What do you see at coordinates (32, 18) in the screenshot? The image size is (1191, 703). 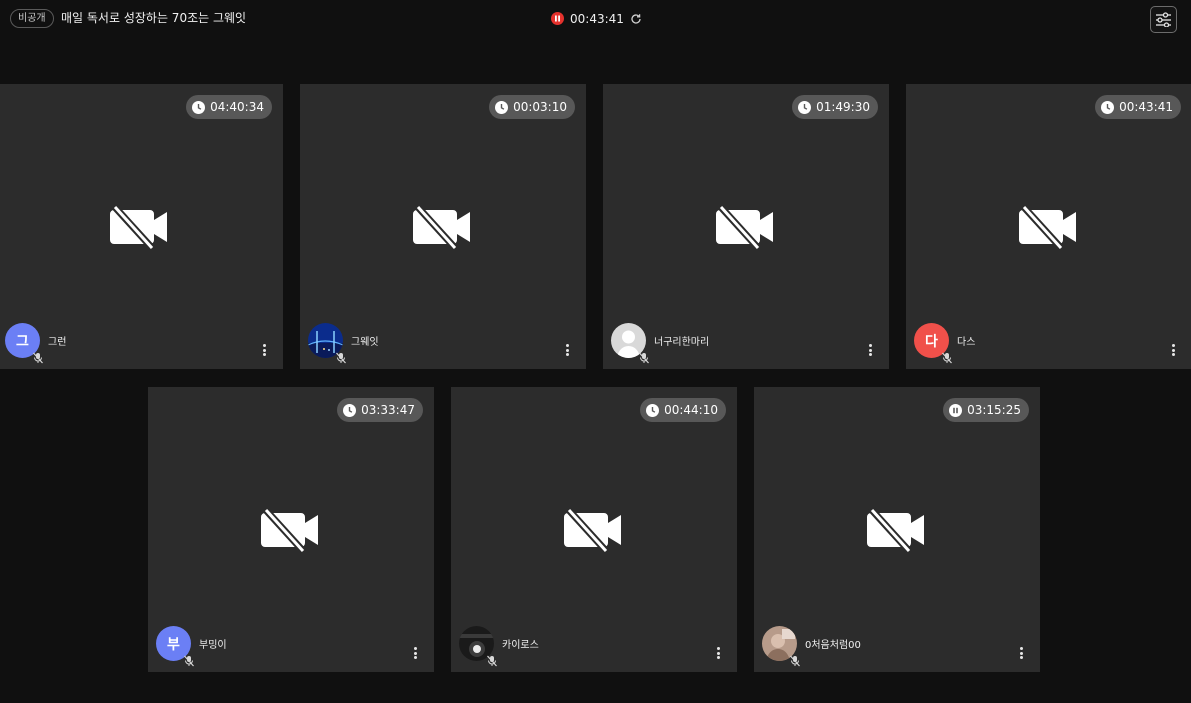 I see `visibility-badge: 비공개` at bounding box center [32, 18].